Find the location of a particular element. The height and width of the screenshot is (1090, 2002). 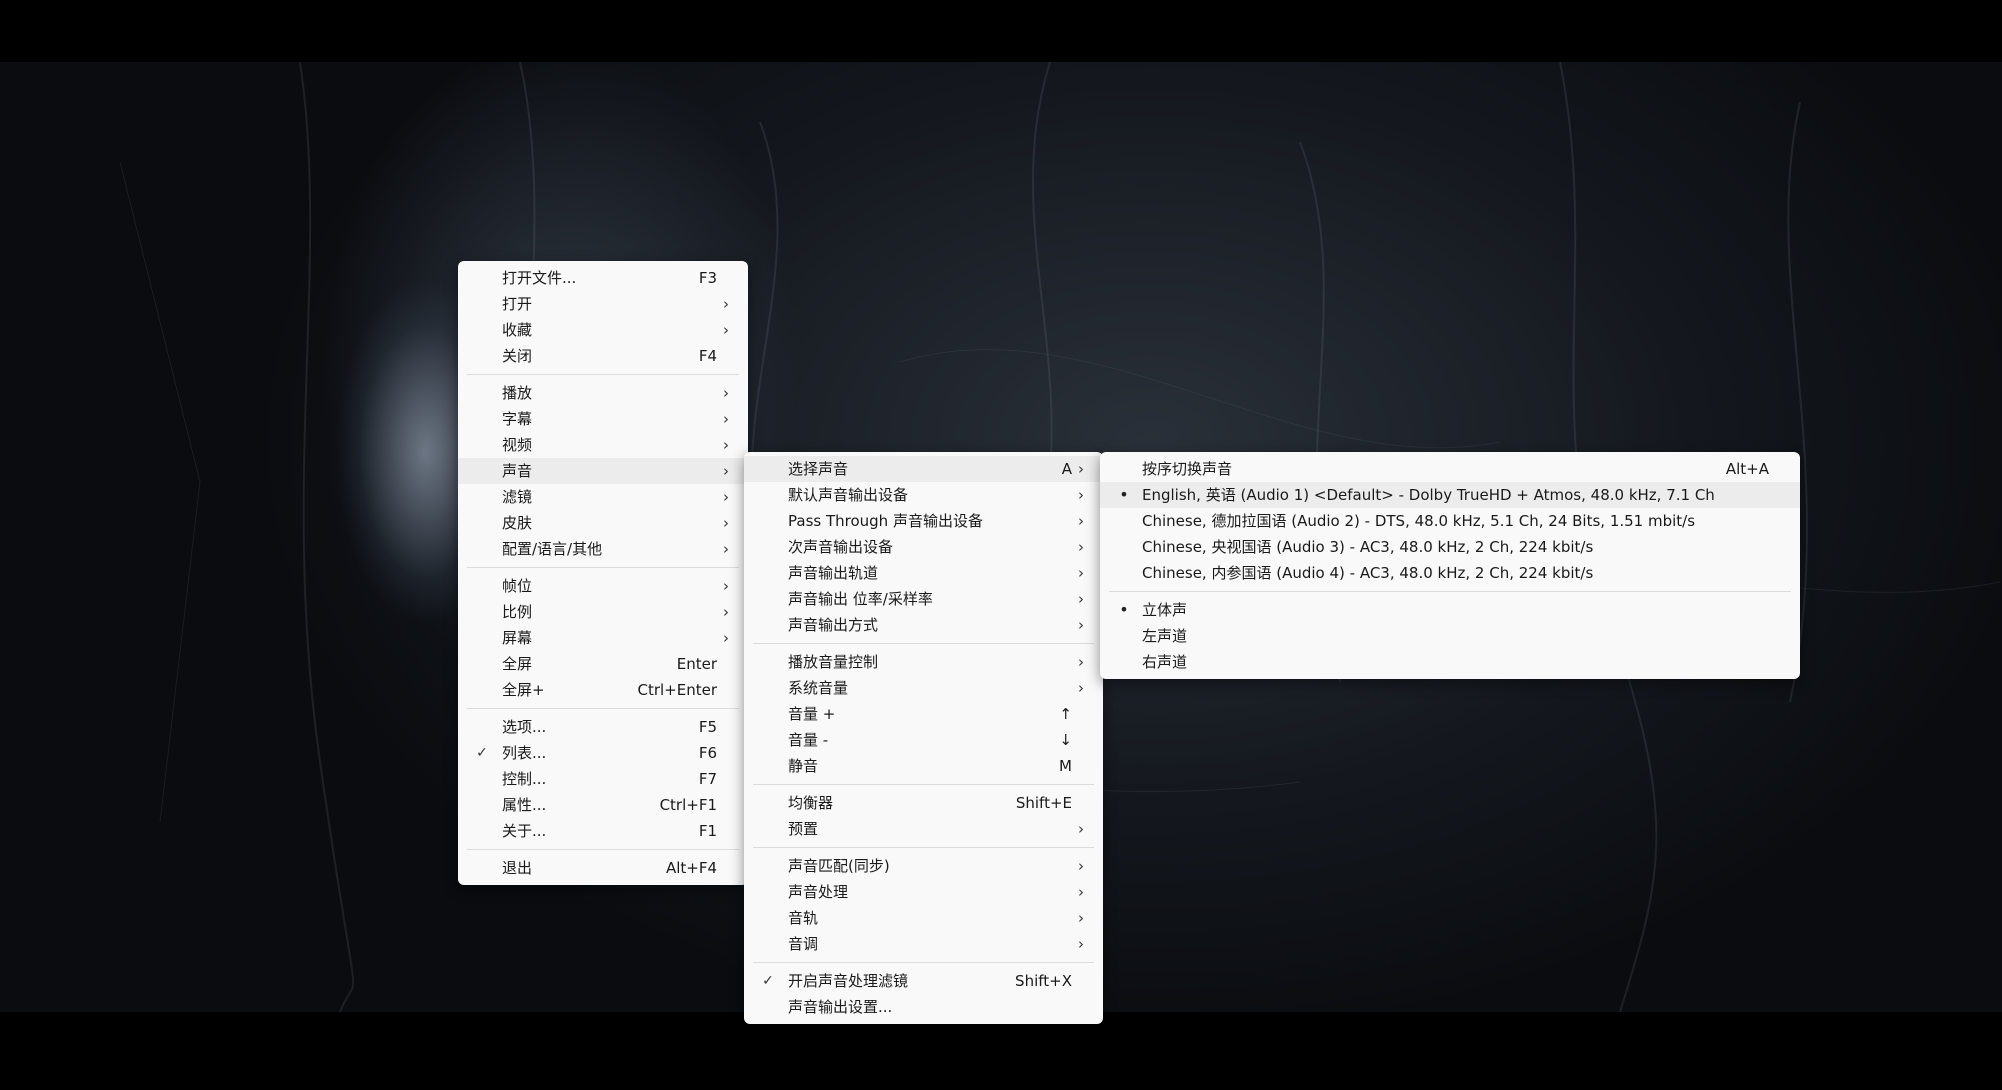

menu-item-passthrough-output-device: Pass Through 声音输出设备 › is located at coordinates (923, 521).